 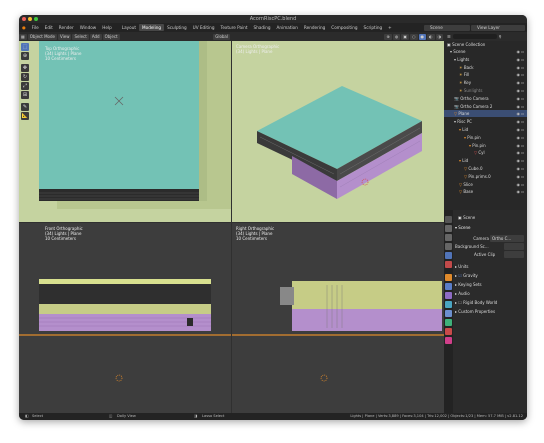 I want to click on modifier-tab-icon, so click(x=448, y=286).